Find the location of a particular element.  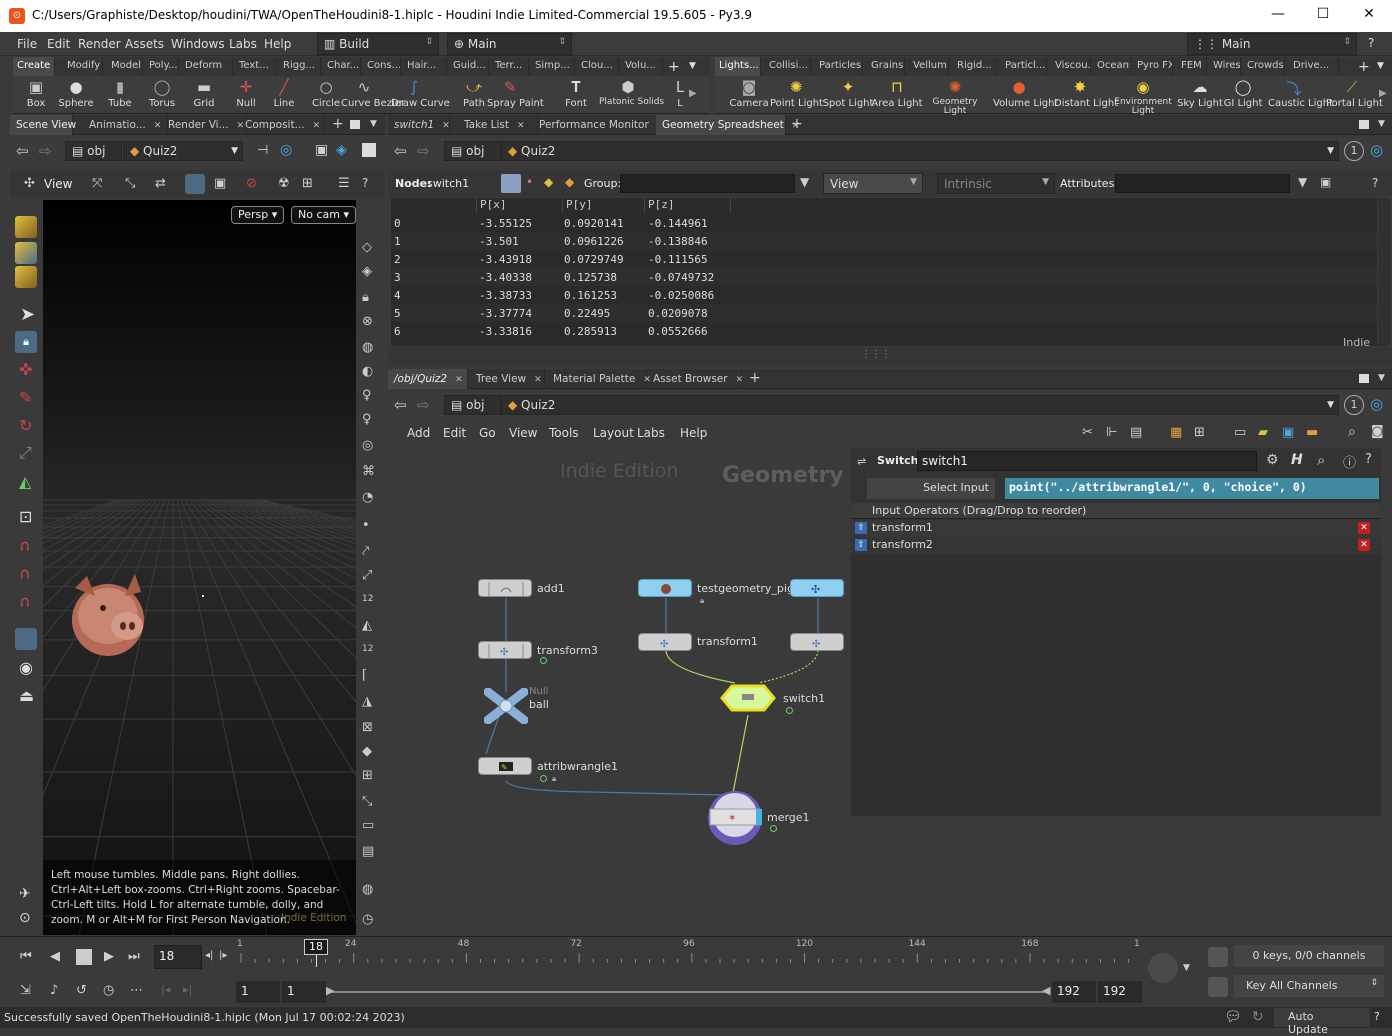

node-testgeometry-2: ✣ is located at coordinates (817, 588).